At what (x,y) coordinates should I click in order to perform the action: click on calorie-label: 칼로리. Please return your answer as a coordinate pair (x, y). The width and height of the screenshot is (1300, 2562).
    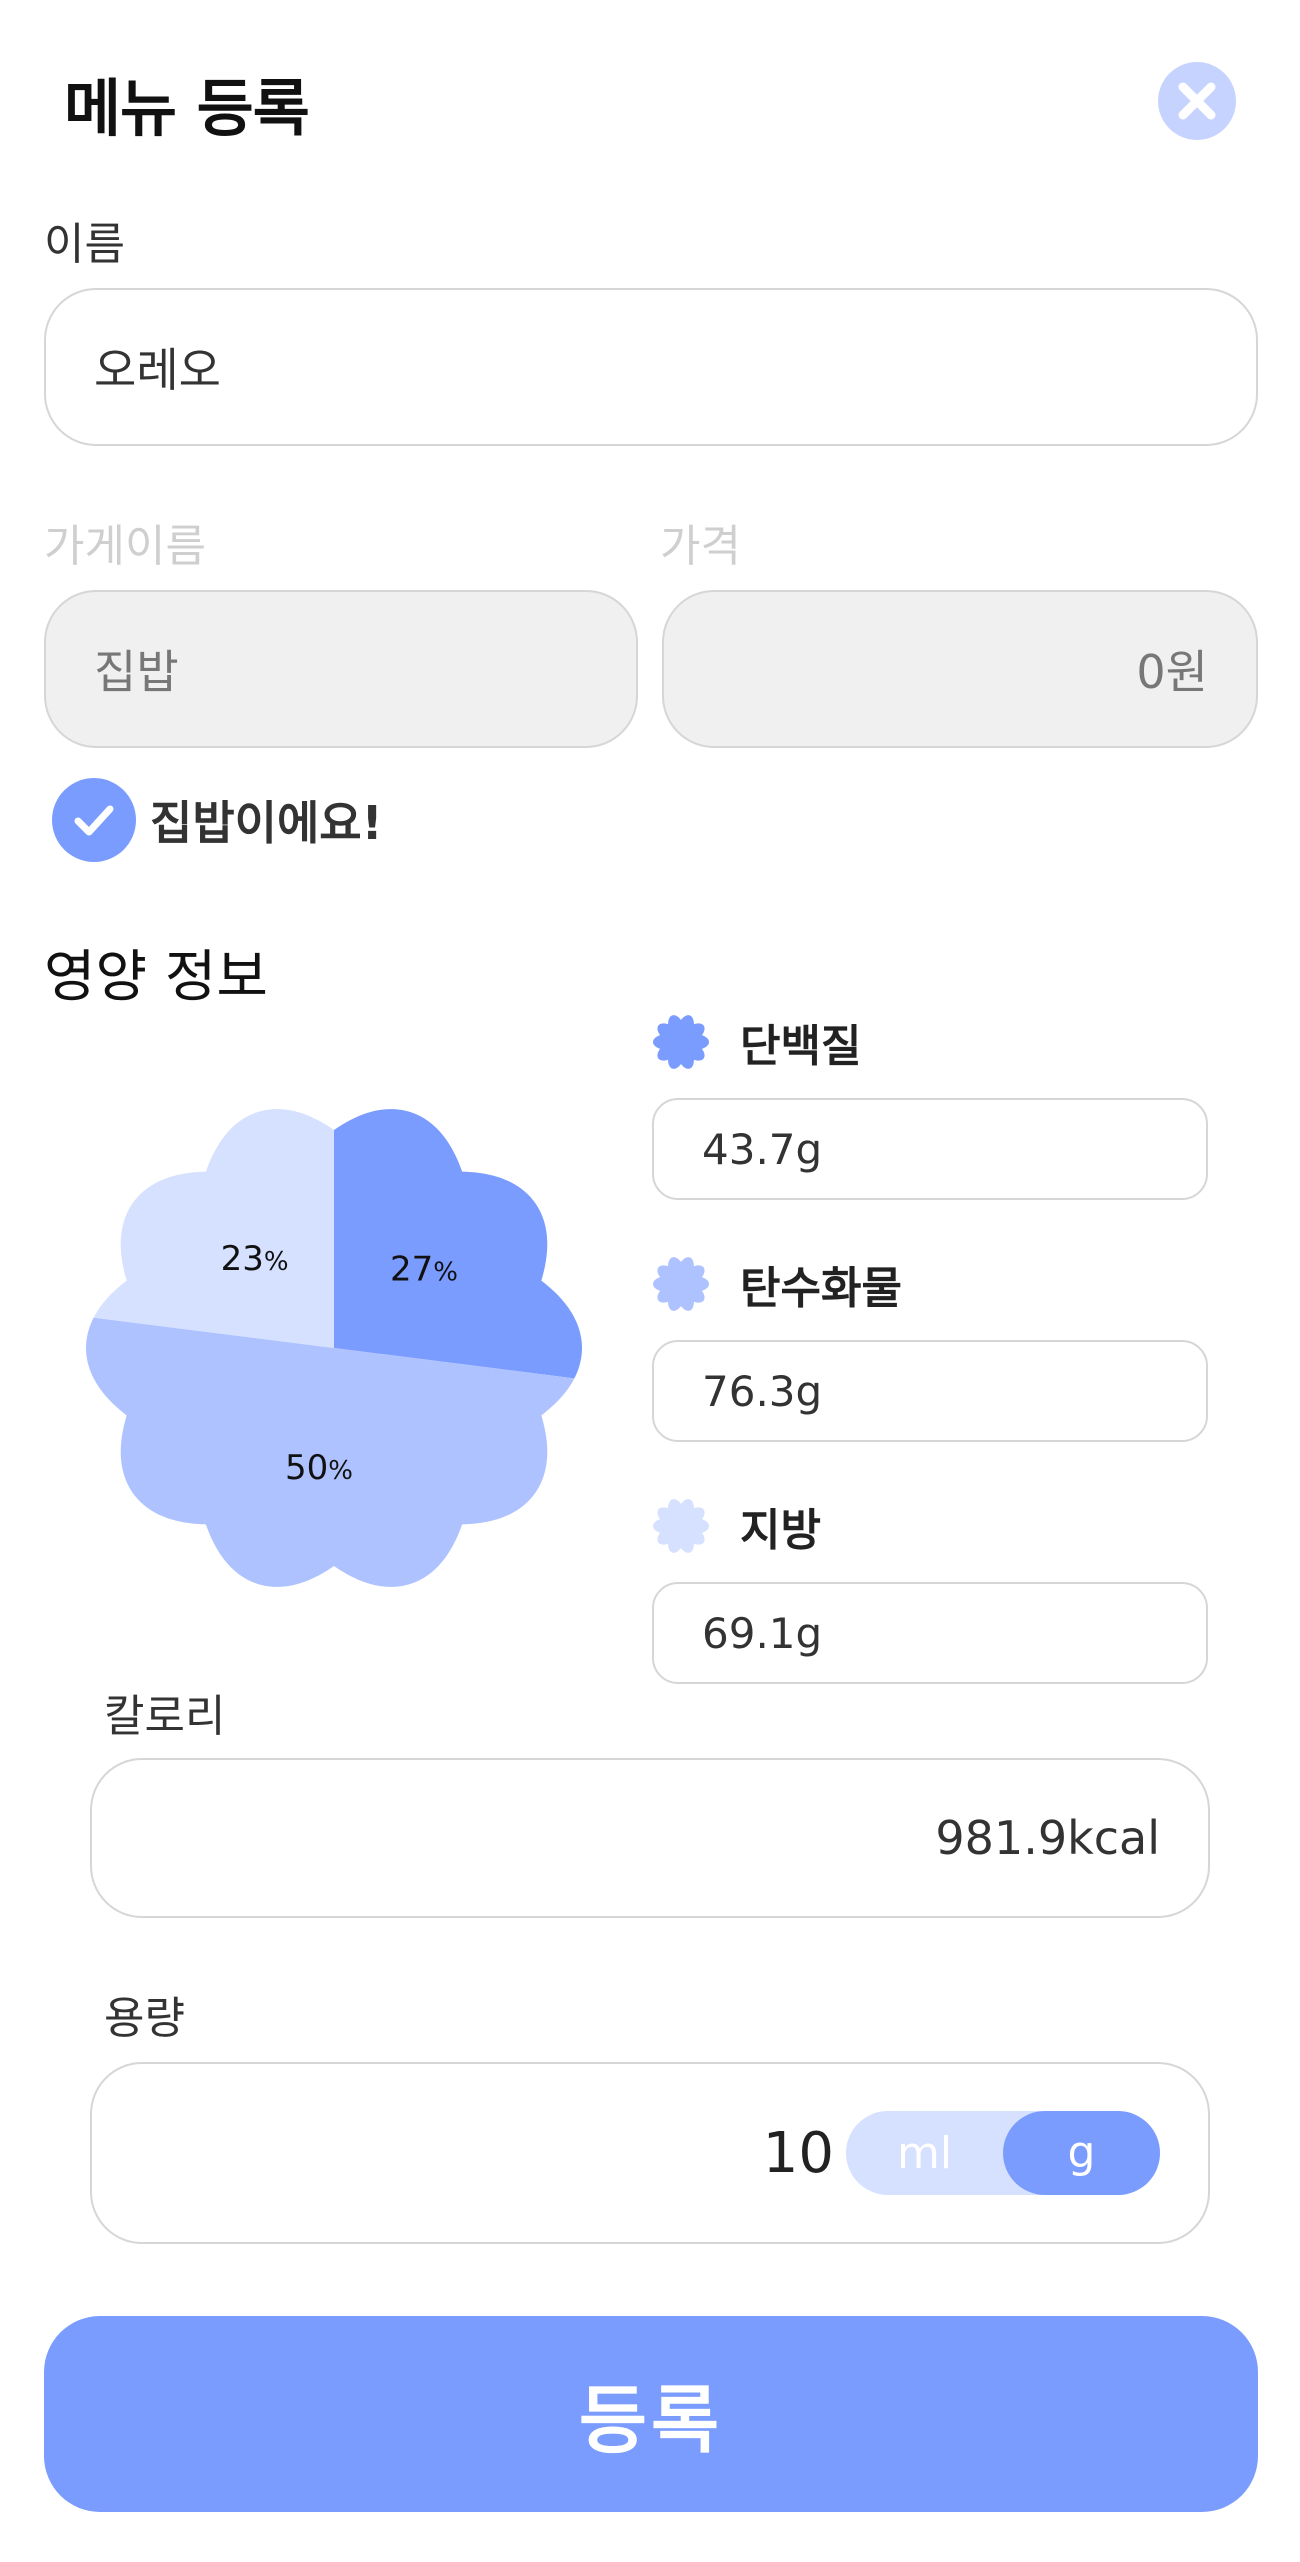
    Looking at the image, I should click on (165, 1716).